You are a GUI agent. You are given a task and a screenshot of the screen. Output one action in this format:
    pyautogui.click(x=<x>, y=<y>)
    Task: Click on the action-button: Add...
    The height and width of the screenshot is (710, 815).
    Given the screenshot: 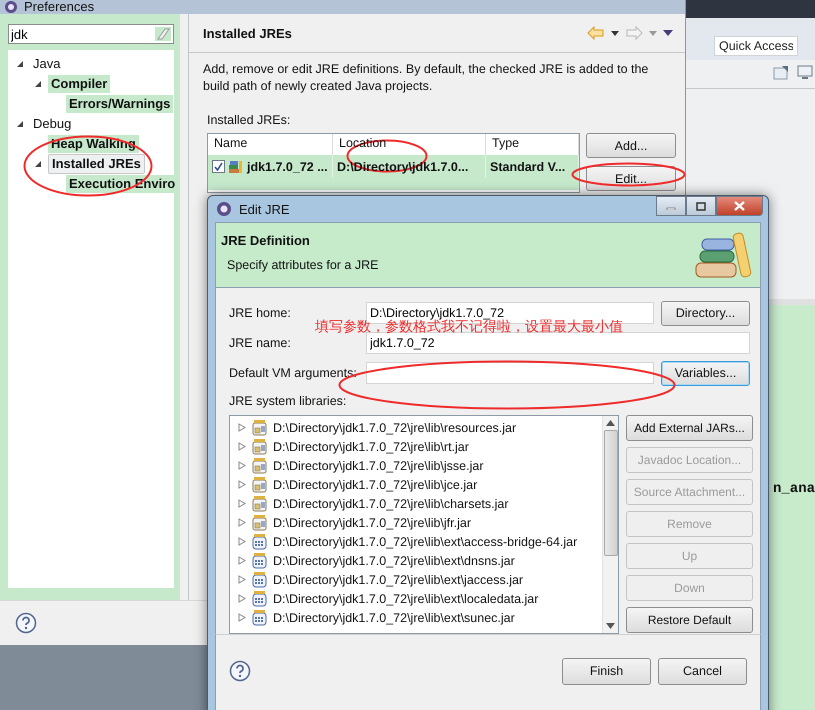 What is the action you would take?
    pyautogui.click(x=631, y=145)
    